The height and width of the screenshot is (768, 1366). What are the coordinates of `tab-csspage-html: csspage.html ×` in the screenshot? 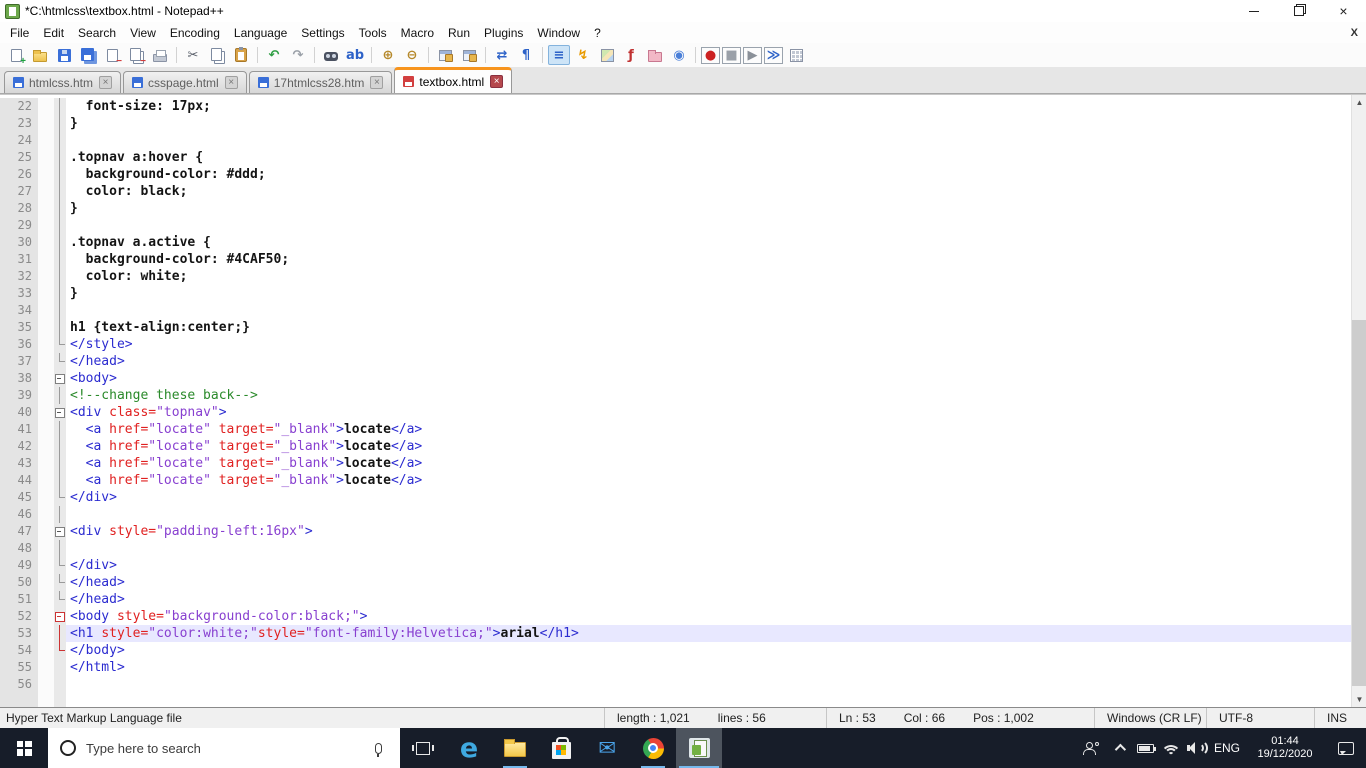 It's located at (185, 82).